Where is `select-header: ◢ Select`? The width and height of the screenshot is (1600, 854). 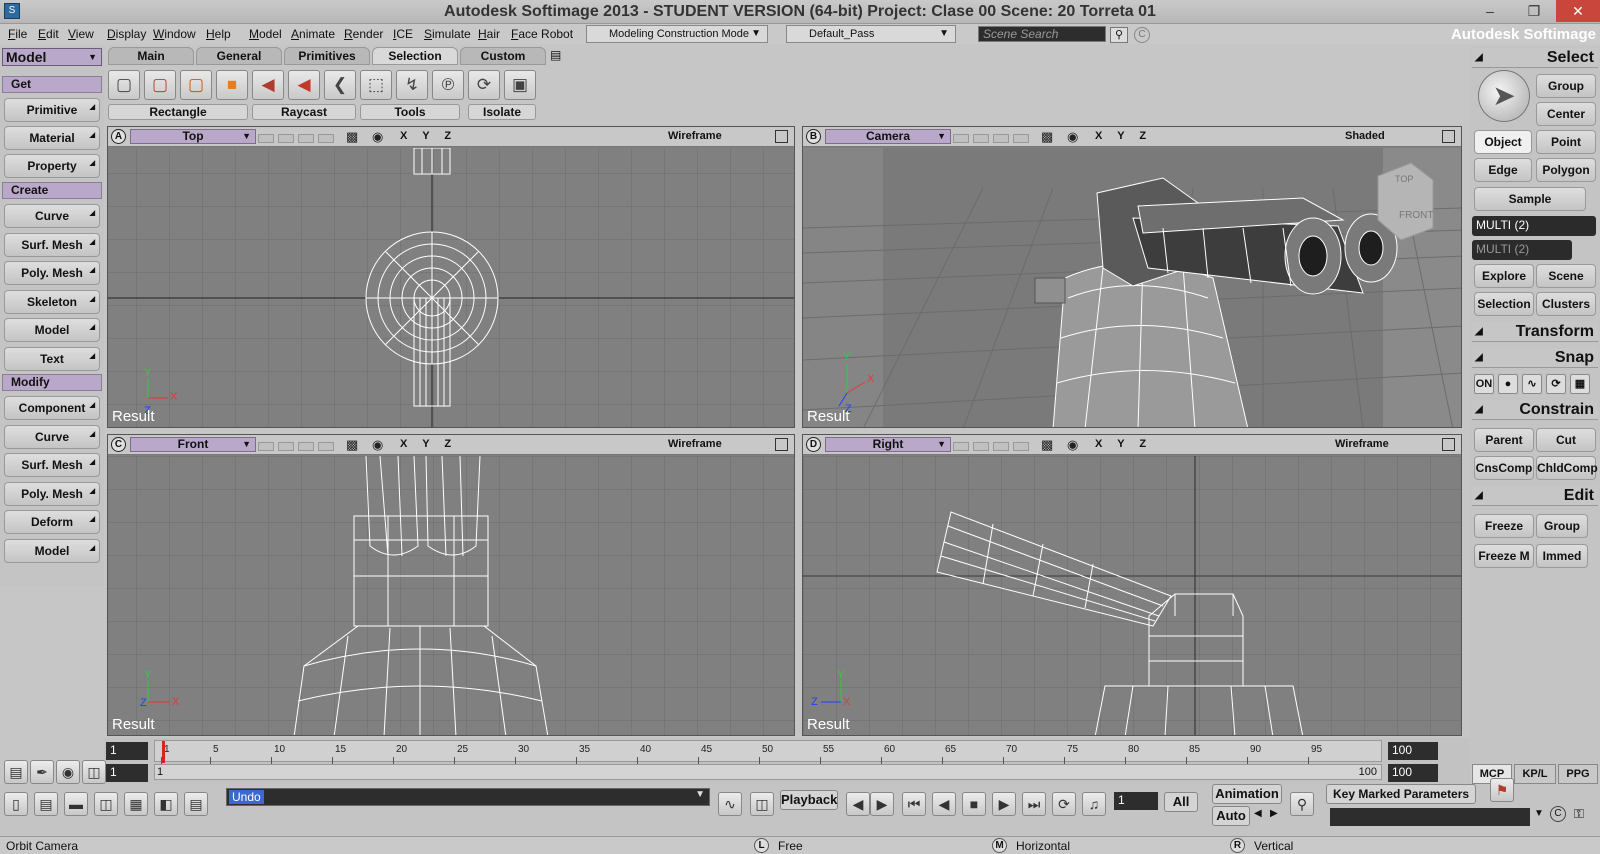
select-header: ◢ Select is located at coordinates (1535, 58).